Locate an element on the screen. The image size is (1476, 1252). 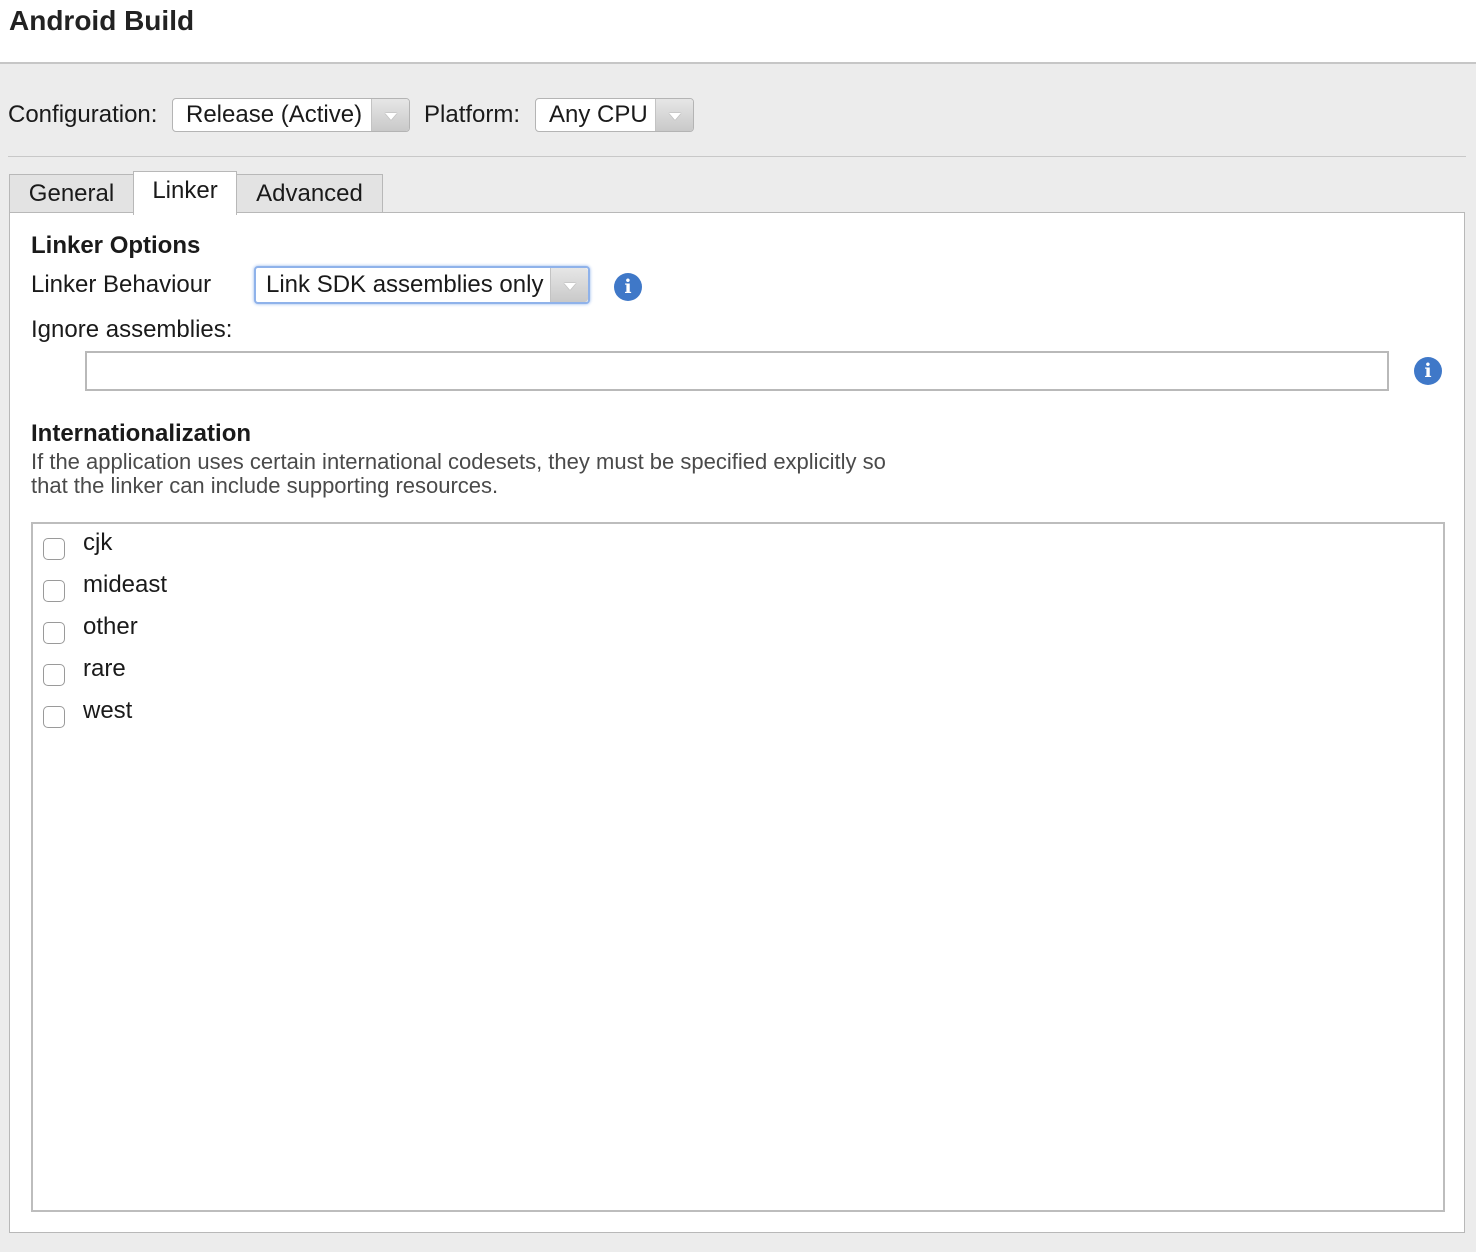
codeset-item-rare: rare is located at coordinates (243, 671).